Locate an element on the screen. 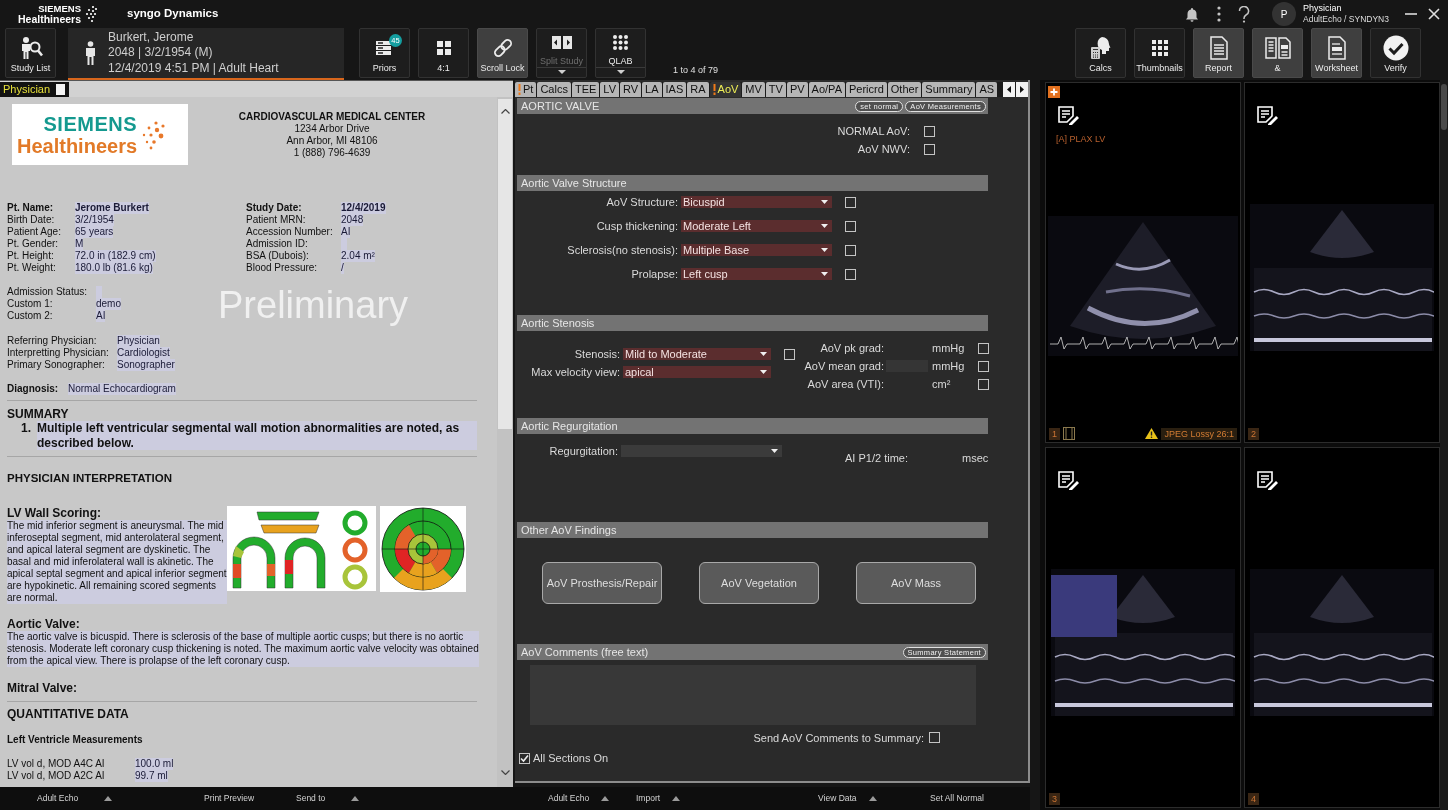 The width and height of the screenshot is (1448, 810). section-tab: Pericrd is located at coordinates (866, 89).